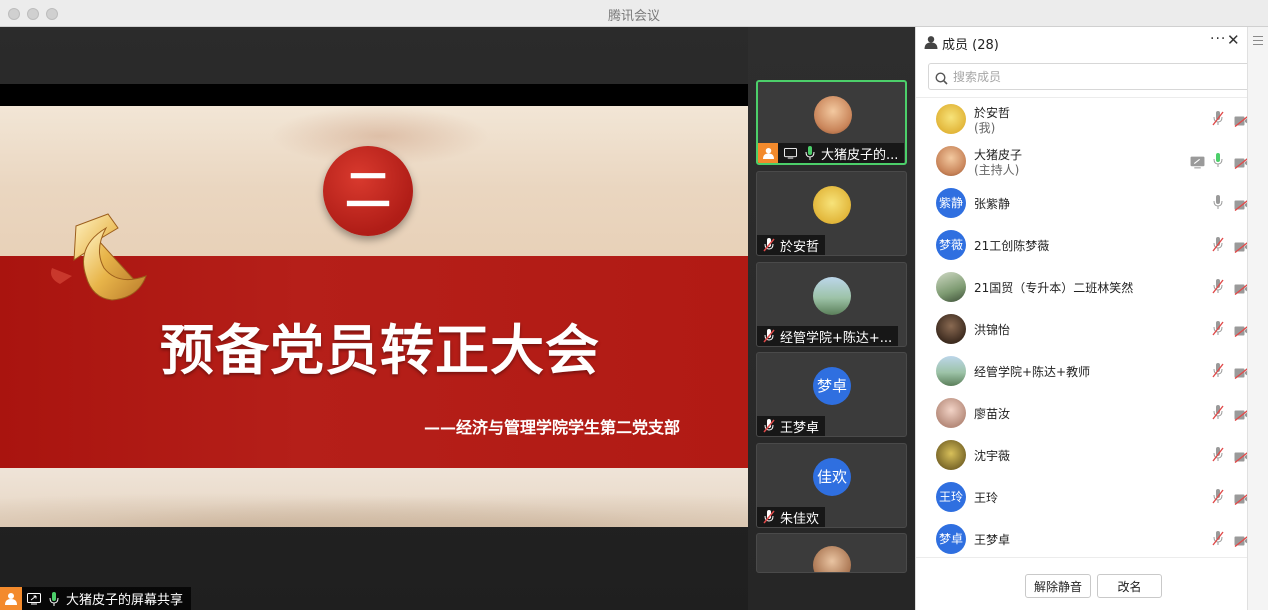 Image resolution: width=1268 pixels, height=610 pixels. What do you see at coordinates (1083, 539) in the screenshot?
I see `member-row: 梦卓 王梦卓` at bounding box center [1083, 539].